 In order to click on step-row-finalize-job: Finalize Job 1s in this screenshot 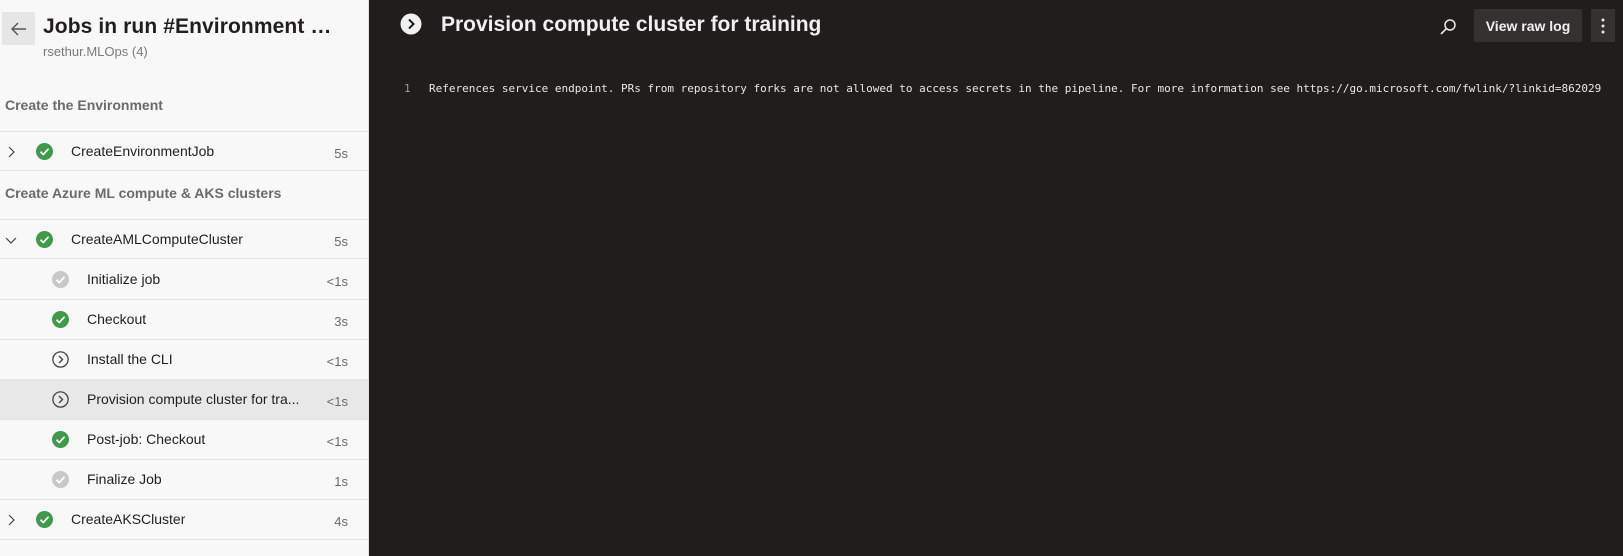, I will do `click(184, 480)`.